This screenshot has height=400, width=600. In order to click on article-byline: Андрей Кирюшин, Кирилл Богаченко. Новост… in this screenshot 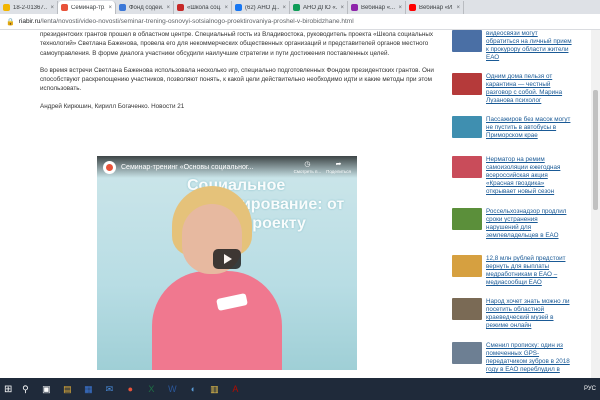, I will do `click(112, 106)`.